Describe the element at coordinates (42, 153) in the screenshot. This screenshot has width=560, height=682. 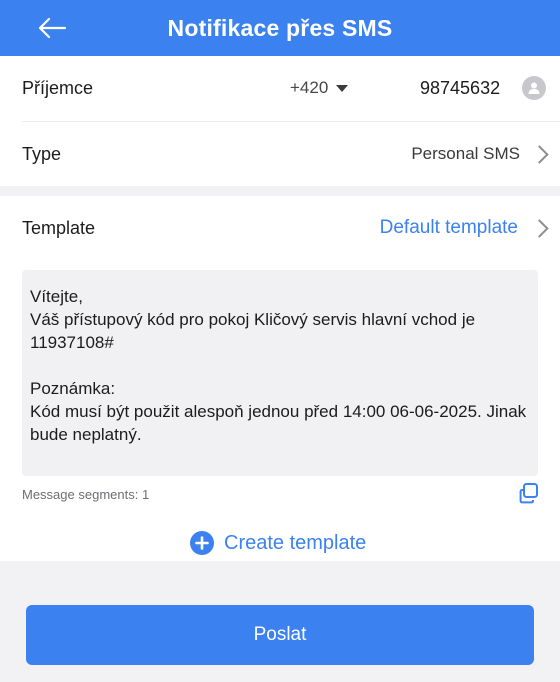
I see `type-label: Type` at that location.